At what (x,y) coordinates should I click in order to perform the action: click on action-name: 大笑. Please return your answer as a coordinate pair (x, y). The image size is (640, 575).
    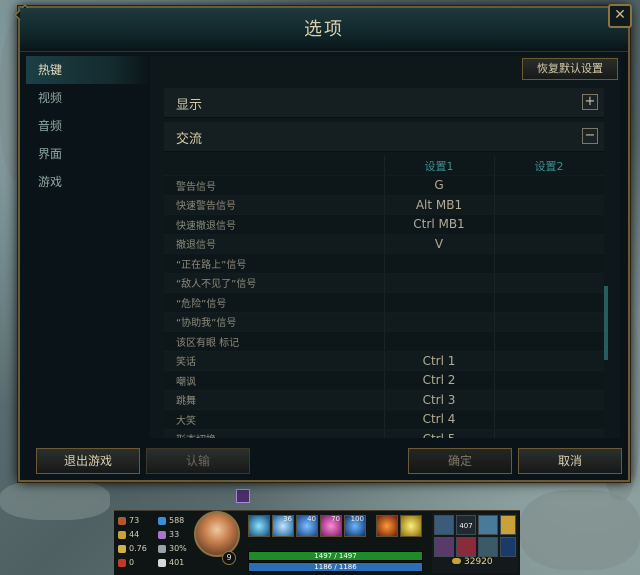
    Looking at the image, I should click on (274, 419).